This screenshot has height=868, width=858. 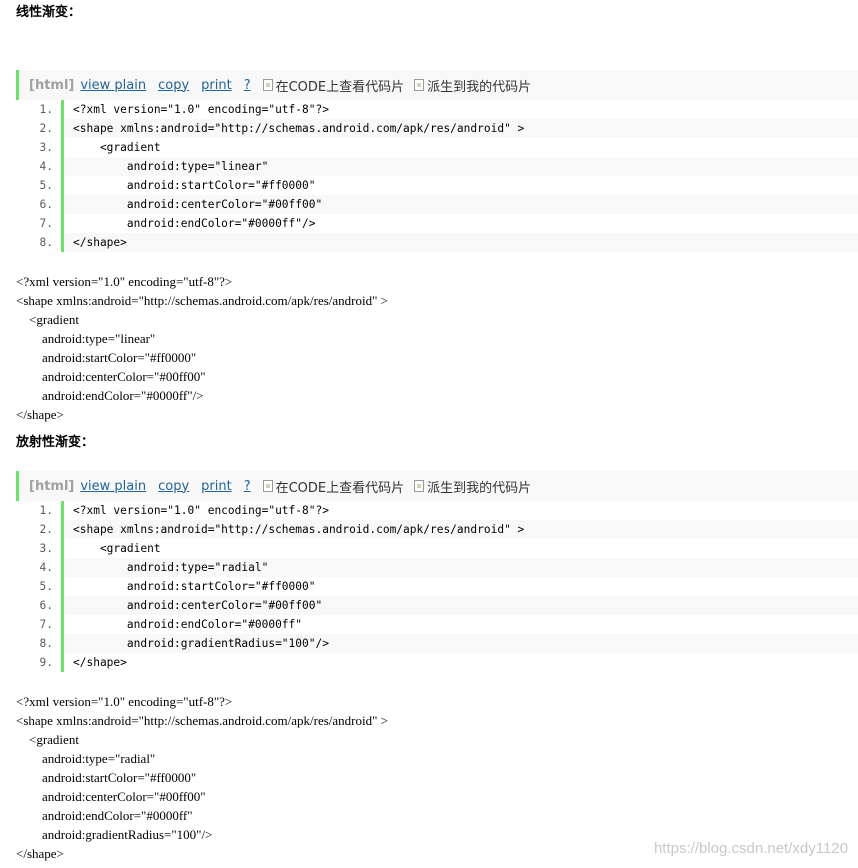 What do you see at coordinates (49, 12) in the screenshot?
I see `section-heading-linear: 线性渐变：` at bounding box center [49, 12].